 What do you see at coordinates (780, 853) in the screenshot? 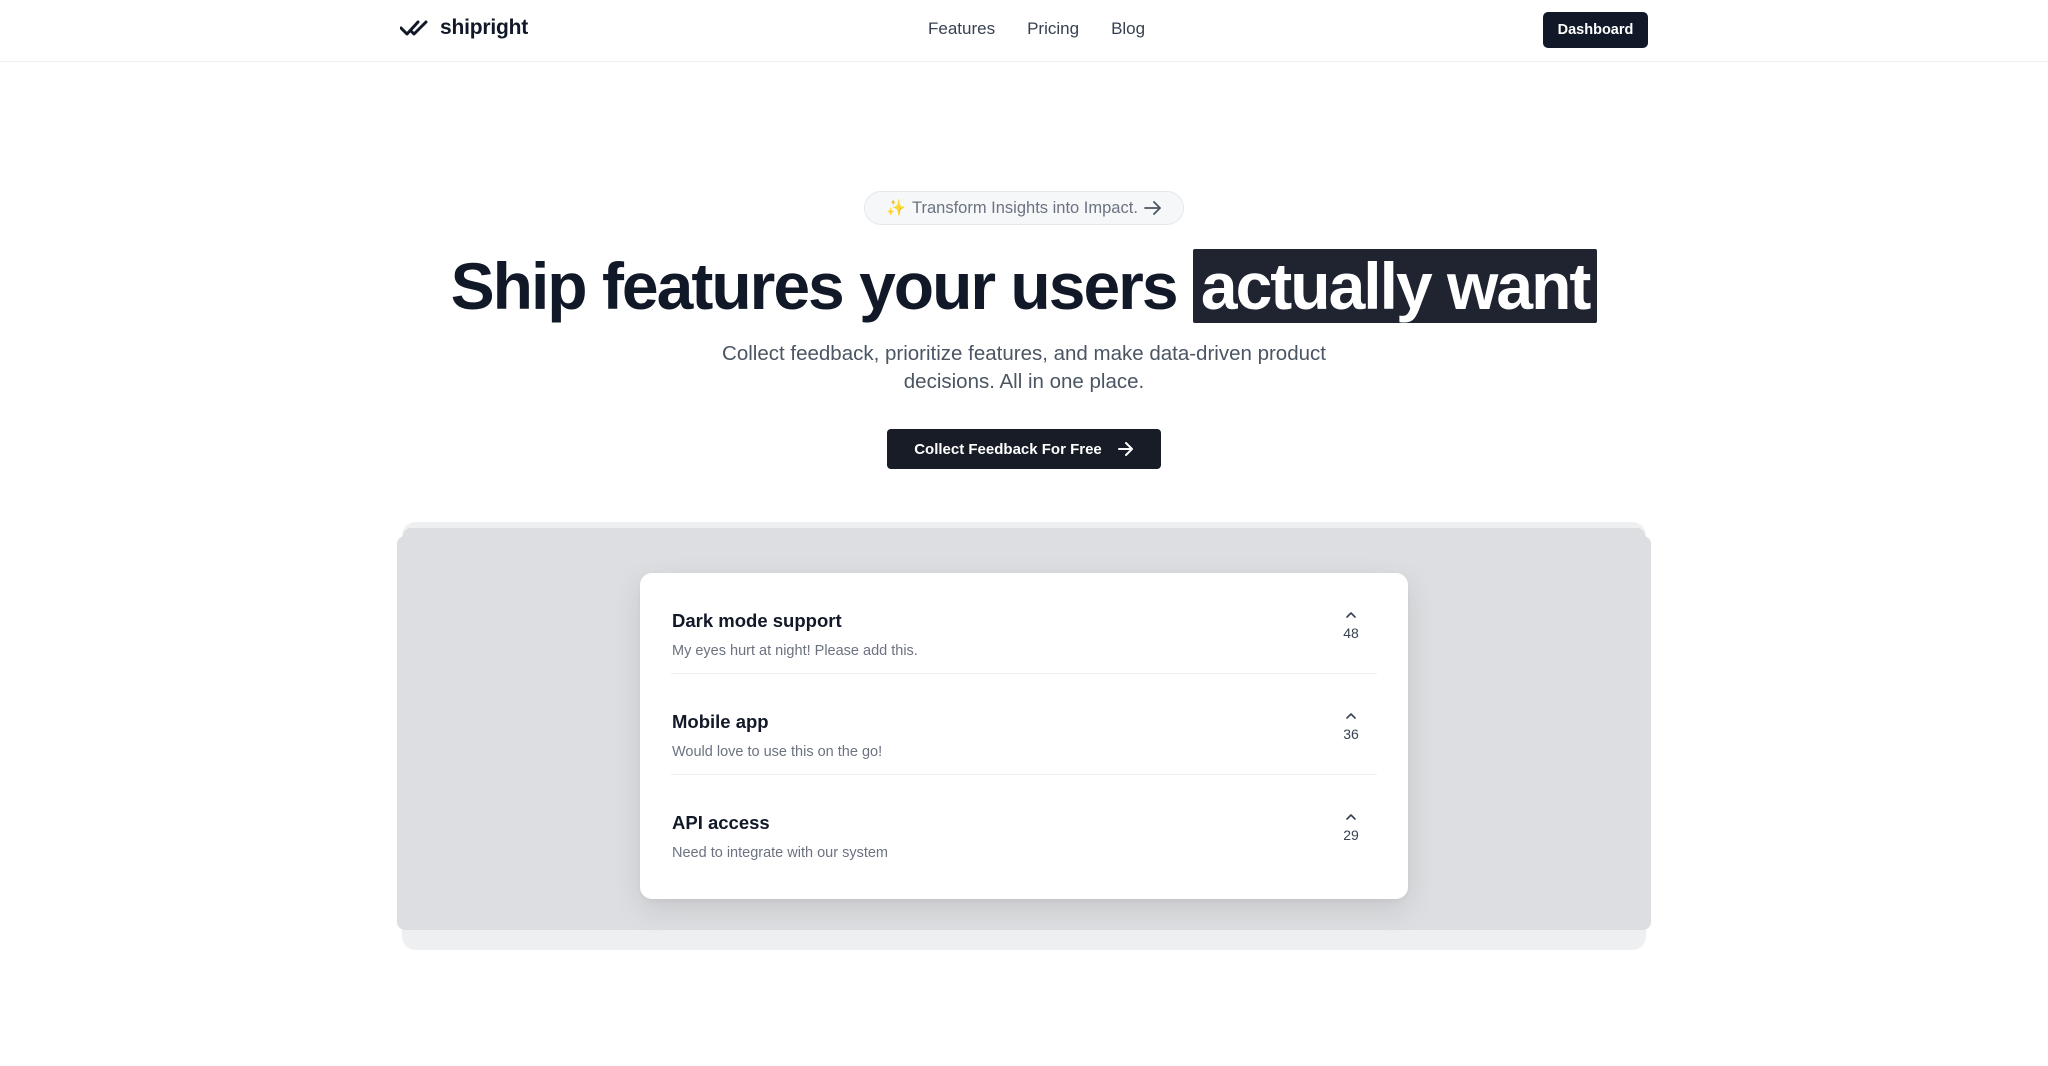
I see `feedback-description: Need to integrate with our system` at bounding box center [780, 853].